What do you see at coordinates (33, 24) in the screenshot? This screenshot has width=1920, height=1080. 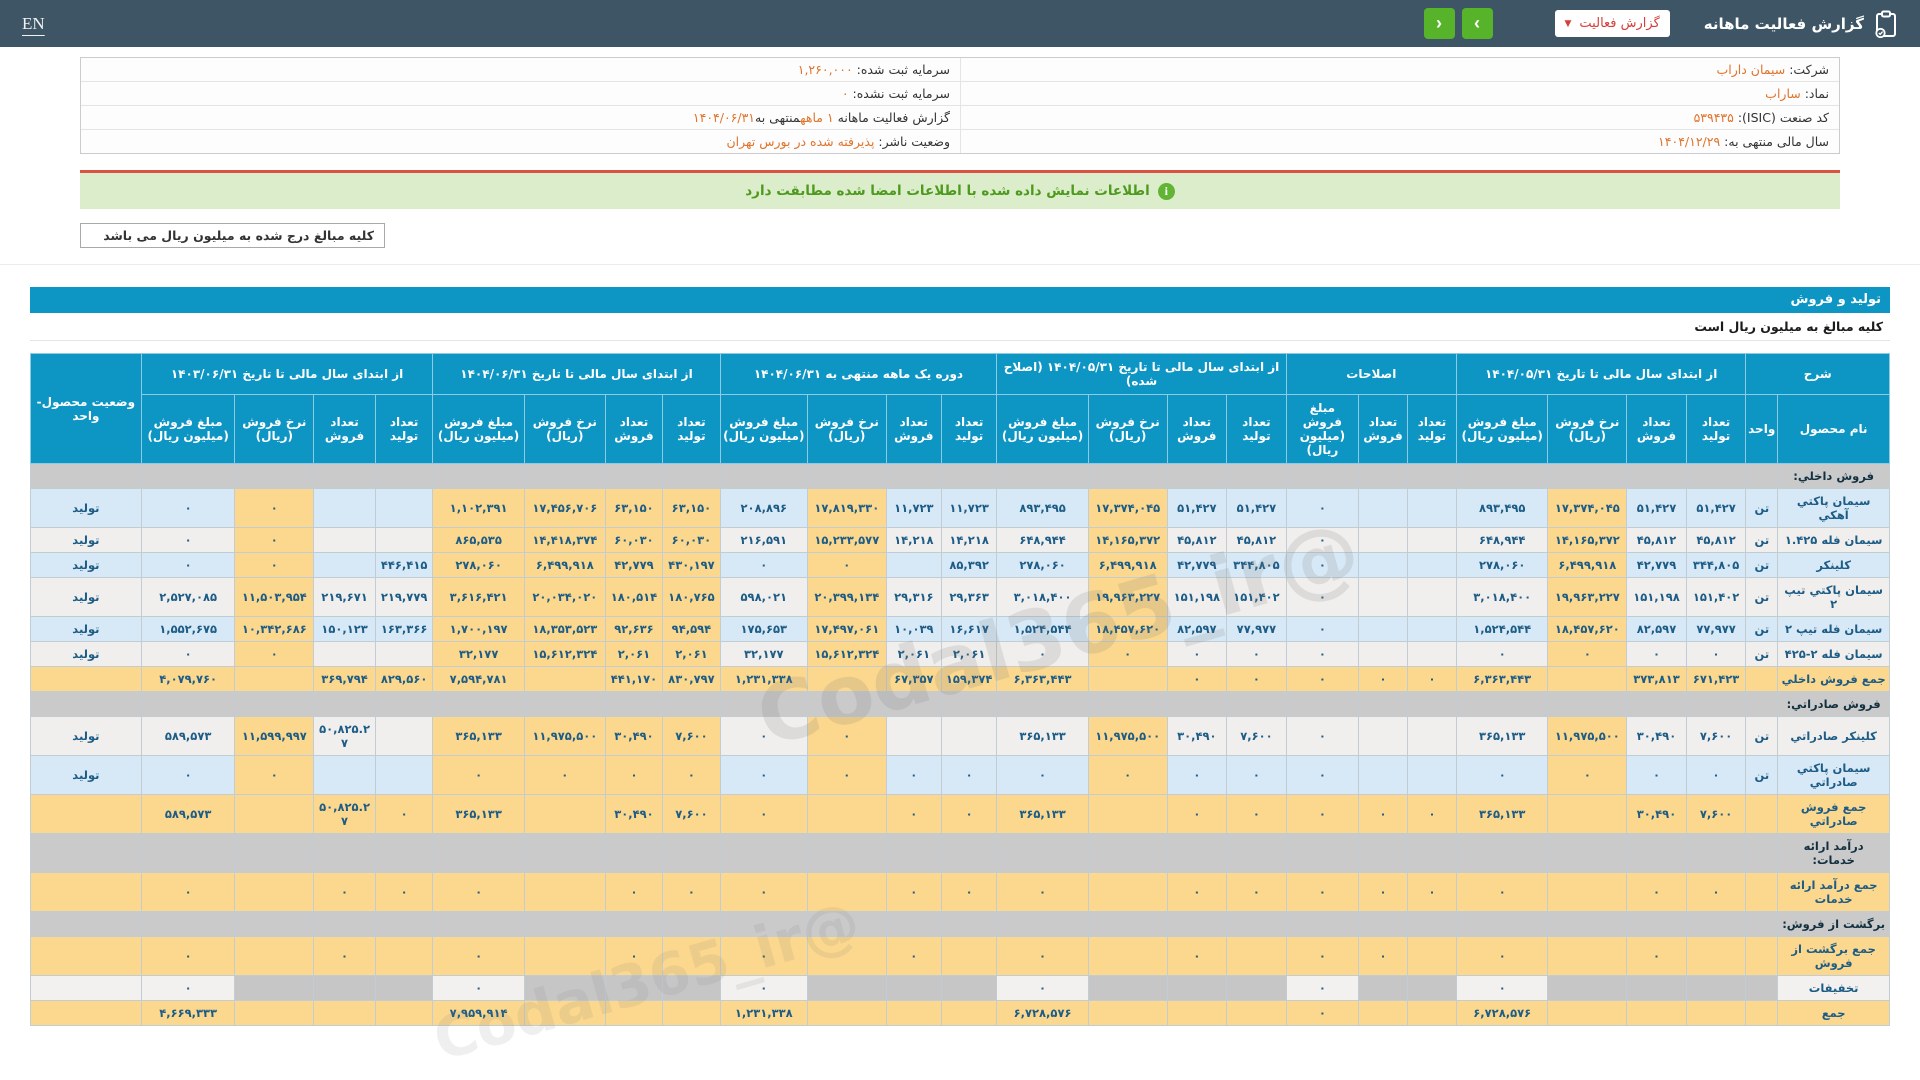 I see `language-switch-link: EN` at bounding box center [33, 24].